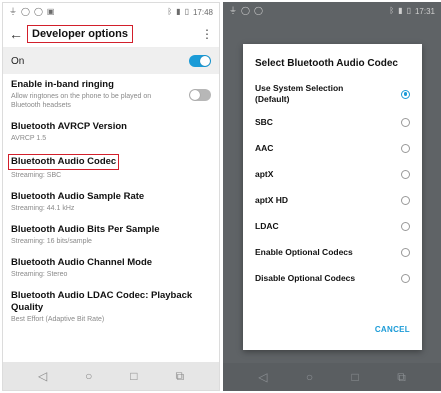 The height and width of the screenshot is (393, 441). What do you see at coordinates (16, 34) in the screenshot?
I see `back-arrow-icon: ←` at bounding box center [16, 34].